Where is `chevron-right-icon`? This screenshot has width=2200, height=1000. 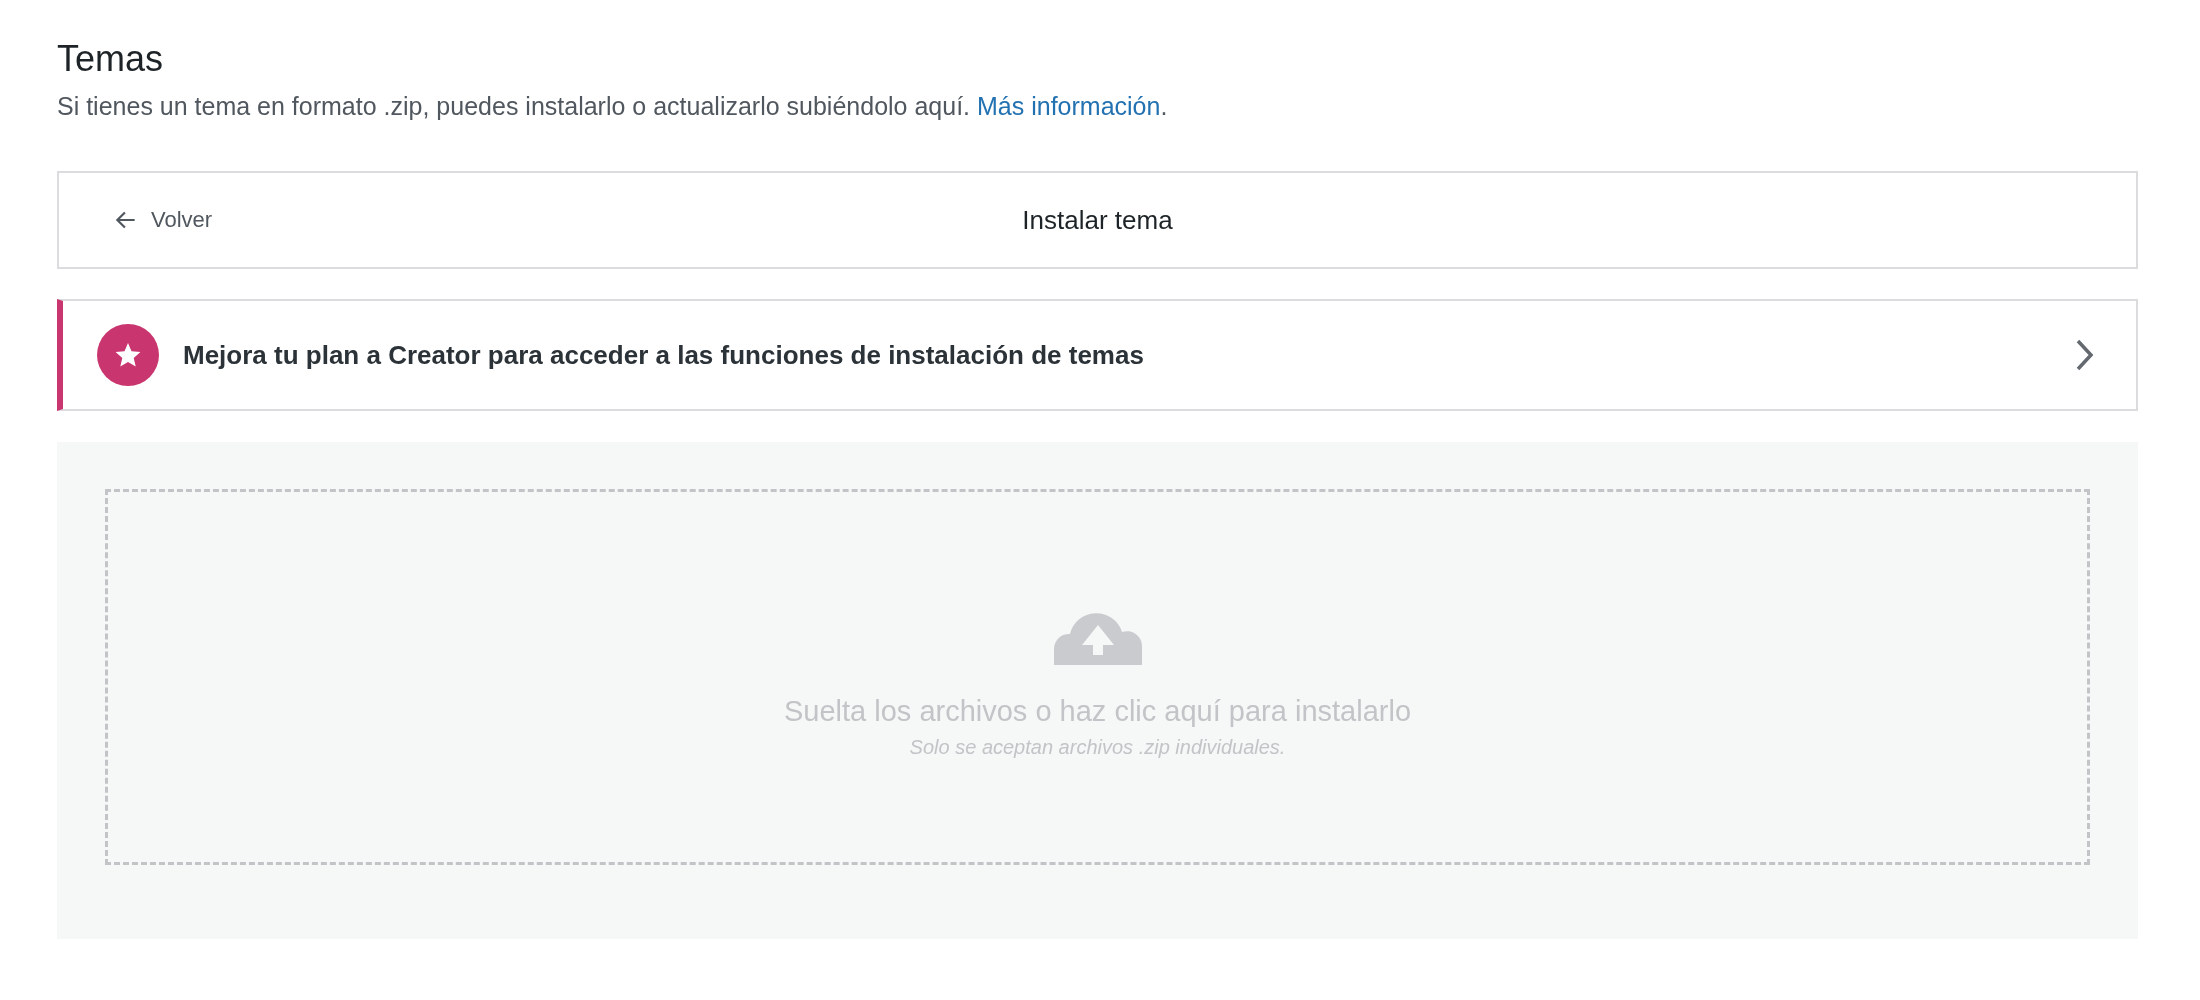
chevron-right-icon is located at coordinates (2085, 355).